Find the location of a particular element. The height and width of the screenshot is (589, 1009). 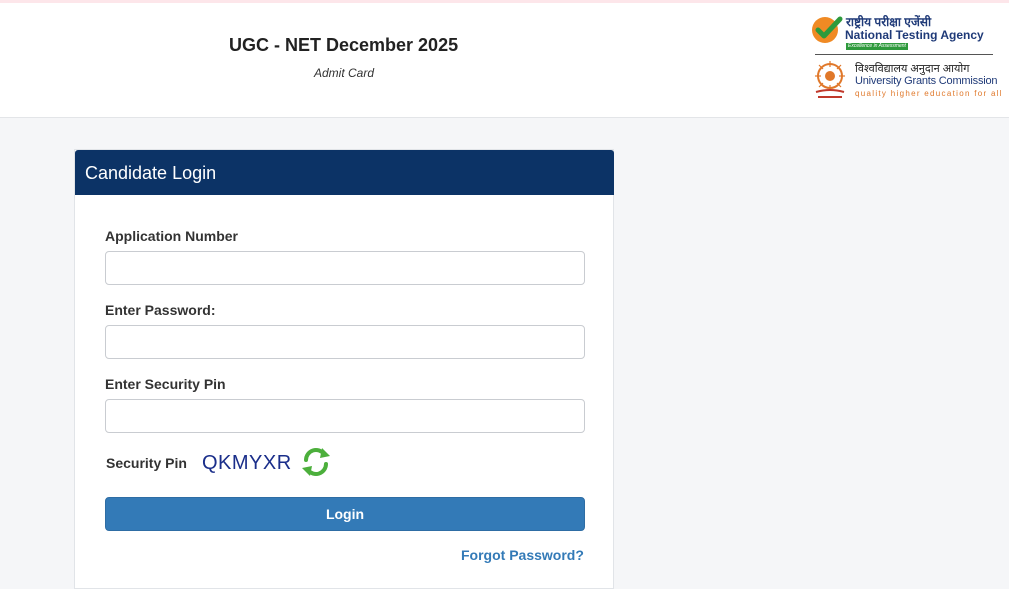

forgot-password-link: Forgot Password? is located at coordinates (522, 555).